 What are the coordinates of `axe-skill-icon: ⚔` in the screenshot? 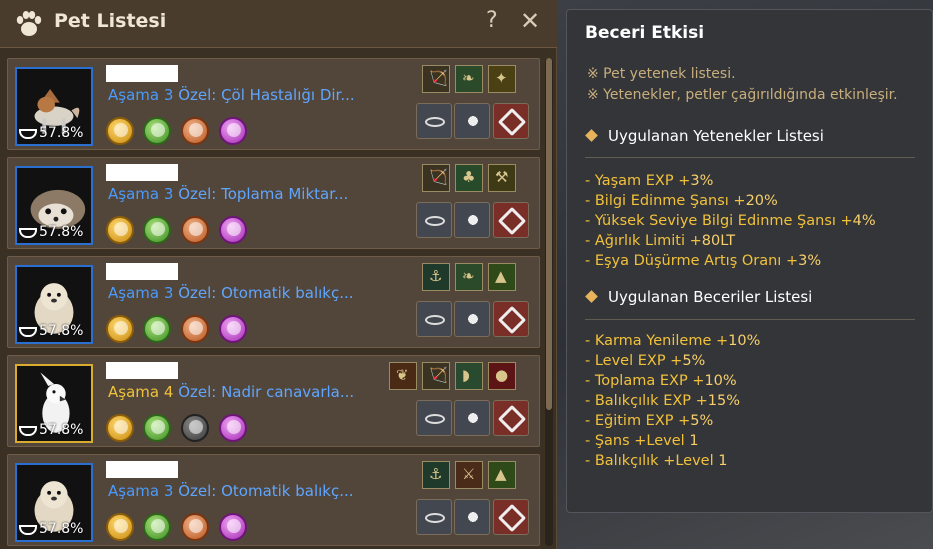 It's located at (469, 475).